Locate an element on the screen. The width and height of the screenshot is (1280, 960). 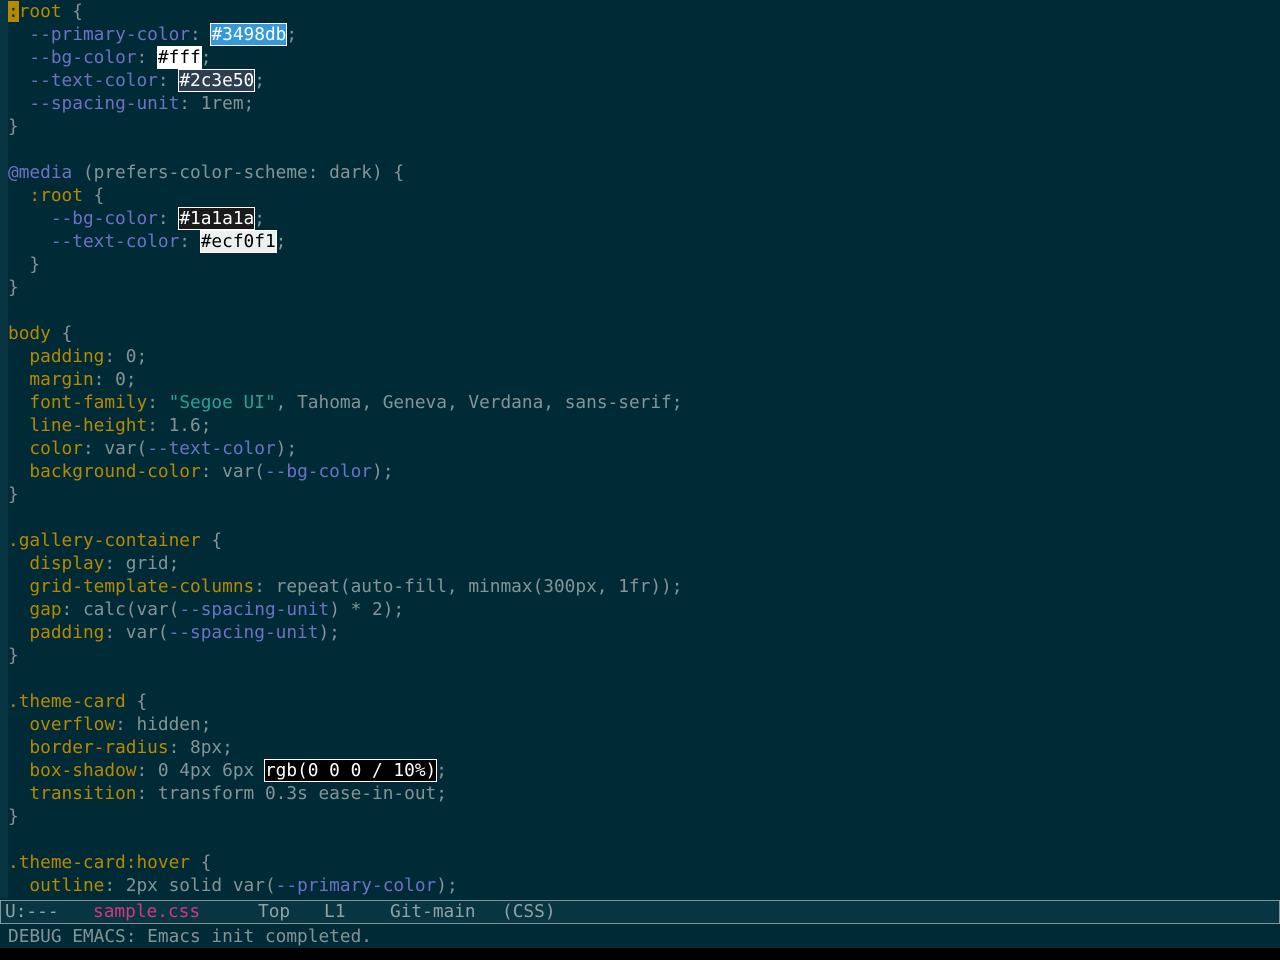
css-property: font-family is located at coordinates (88, 402).